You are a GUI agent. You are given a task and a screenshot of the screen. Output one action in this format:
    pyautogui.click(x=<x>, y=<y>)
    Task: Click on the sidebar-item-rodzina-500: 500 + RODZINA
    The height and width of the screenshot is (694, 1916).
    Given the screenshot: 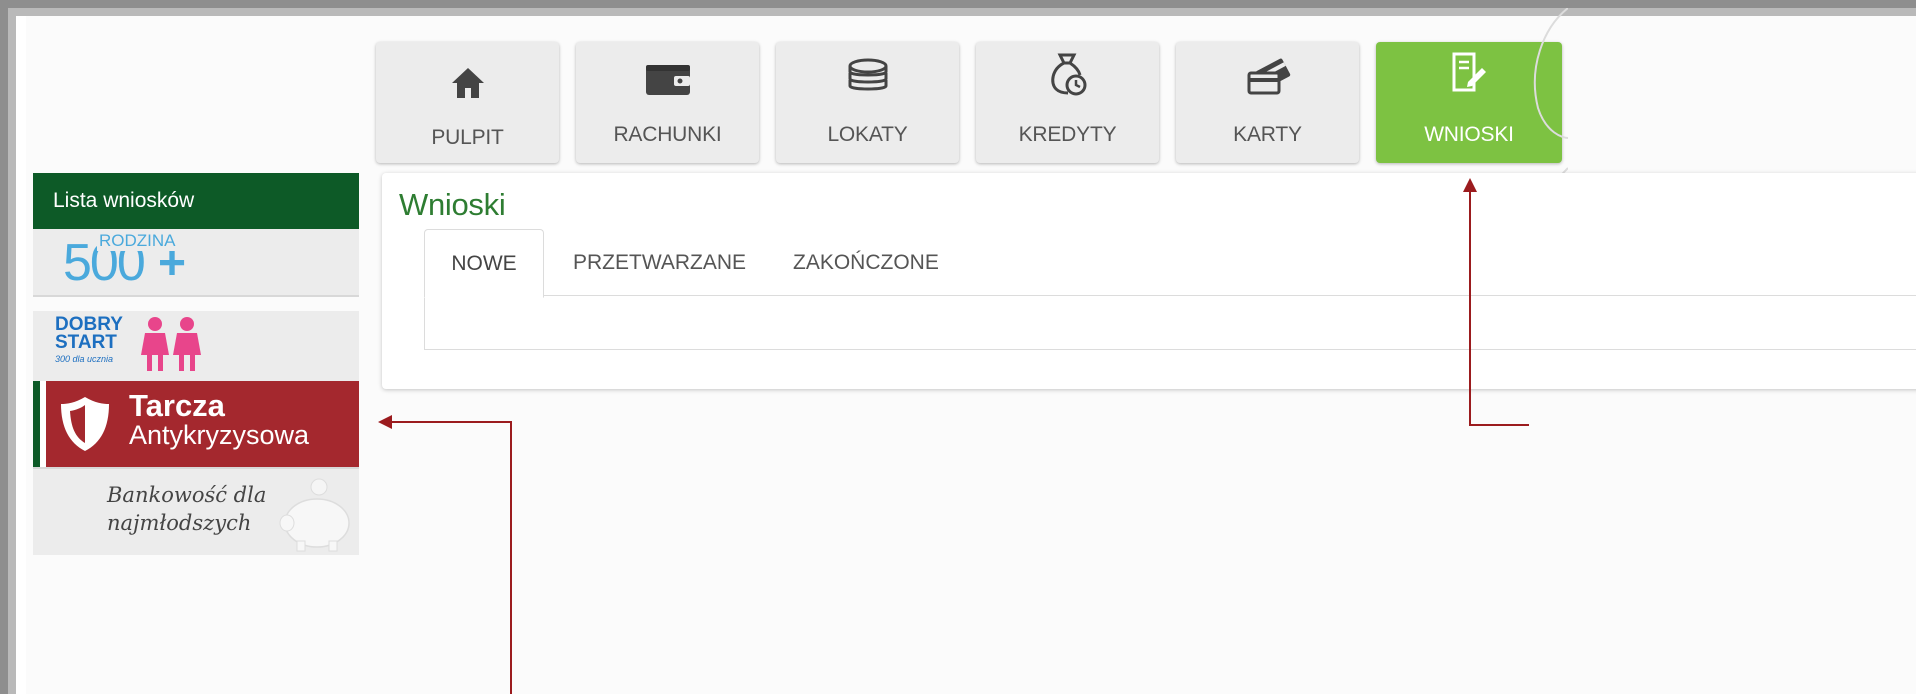 What is the action you would take?
    pyautogui.click(x=196, y=263)
    